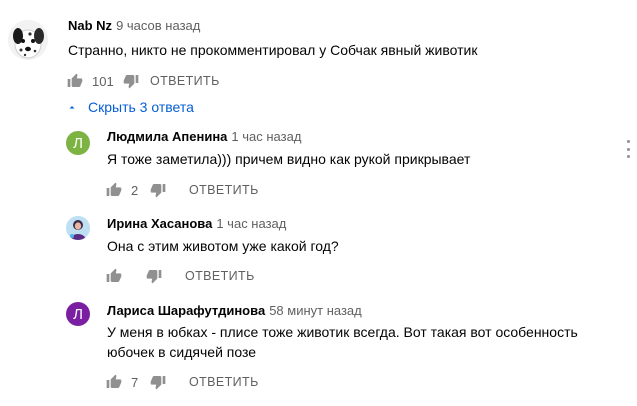 Image resolution: width=637 pixels, height=406 pixels. What do you see at coordinates (135, 190) in the screenshot?
I see `like-count: 2` at bounding box center [135, 190].